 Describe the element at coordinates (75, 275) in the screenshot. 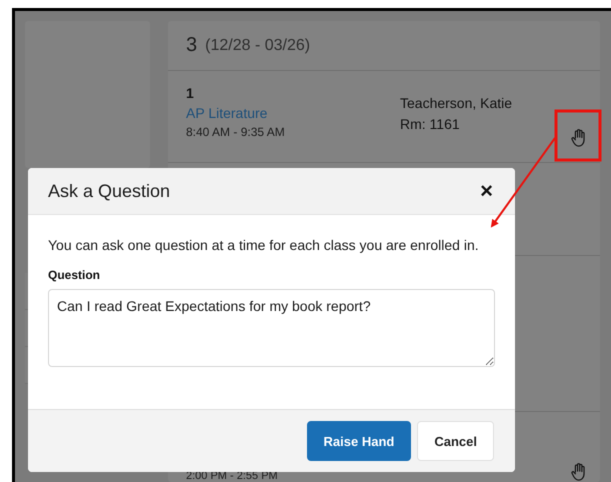

I see `field-label: Question` at that location.